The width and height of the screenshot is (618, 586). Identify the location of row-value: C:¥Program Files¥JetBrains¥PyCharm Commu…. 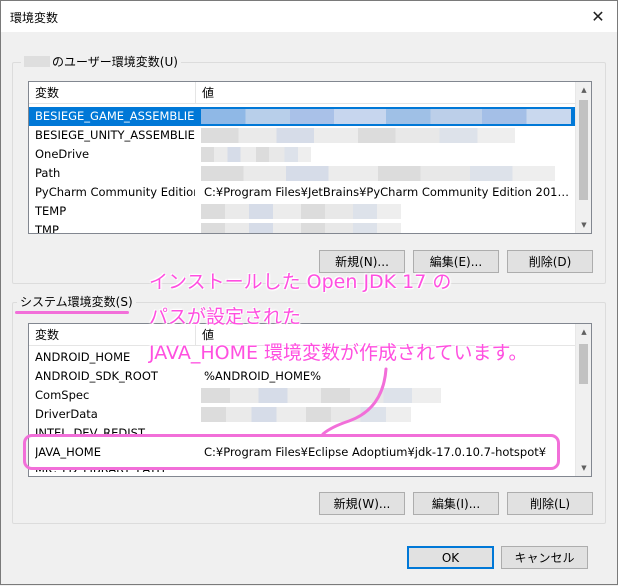
(387, 192).